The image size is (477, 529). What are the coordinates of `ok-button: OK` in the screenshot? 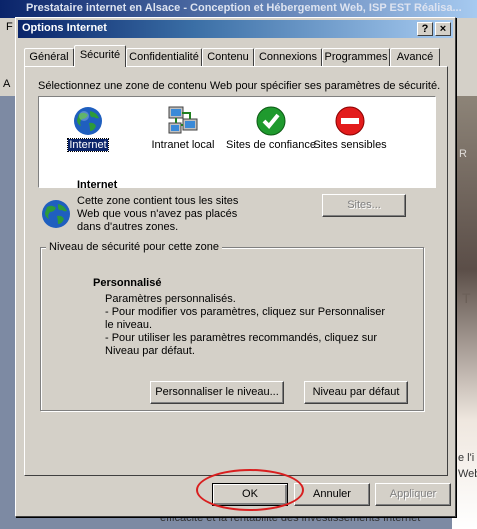 It's located at (250, 494).